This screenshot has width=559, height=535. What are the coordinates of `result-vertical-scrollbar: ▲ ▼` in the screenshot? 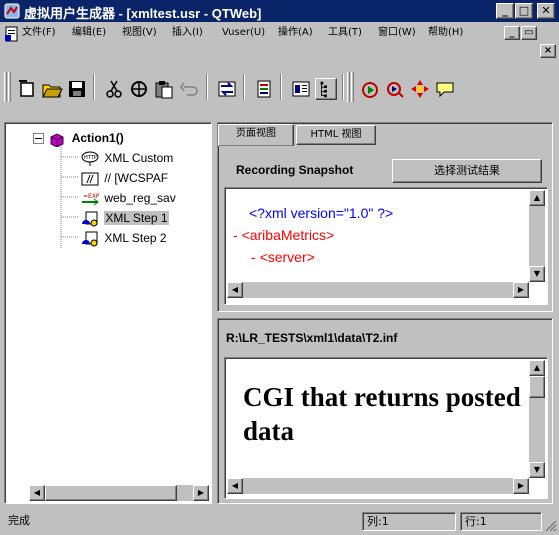 It's located at (537, 419).